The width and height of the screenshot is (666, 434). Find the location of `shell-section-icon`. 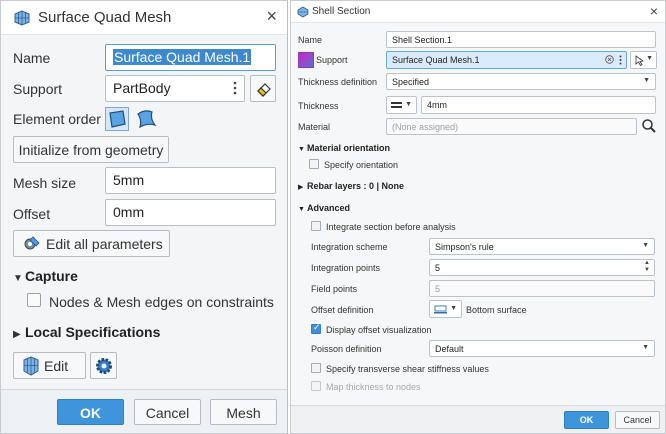

shell-section-icon is located at coordinates (303, 14).